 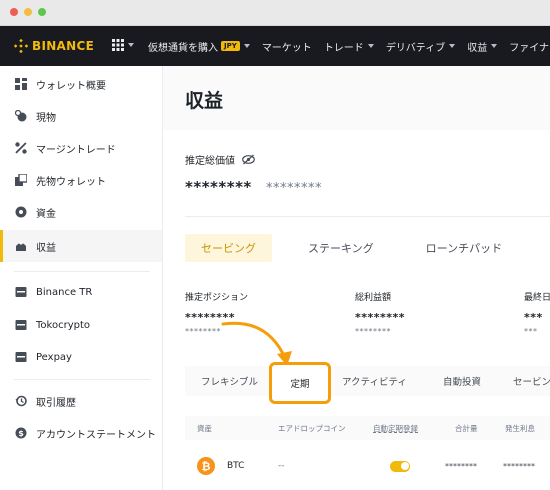 I want to click on close-window-button, so click(x=14, y=12).